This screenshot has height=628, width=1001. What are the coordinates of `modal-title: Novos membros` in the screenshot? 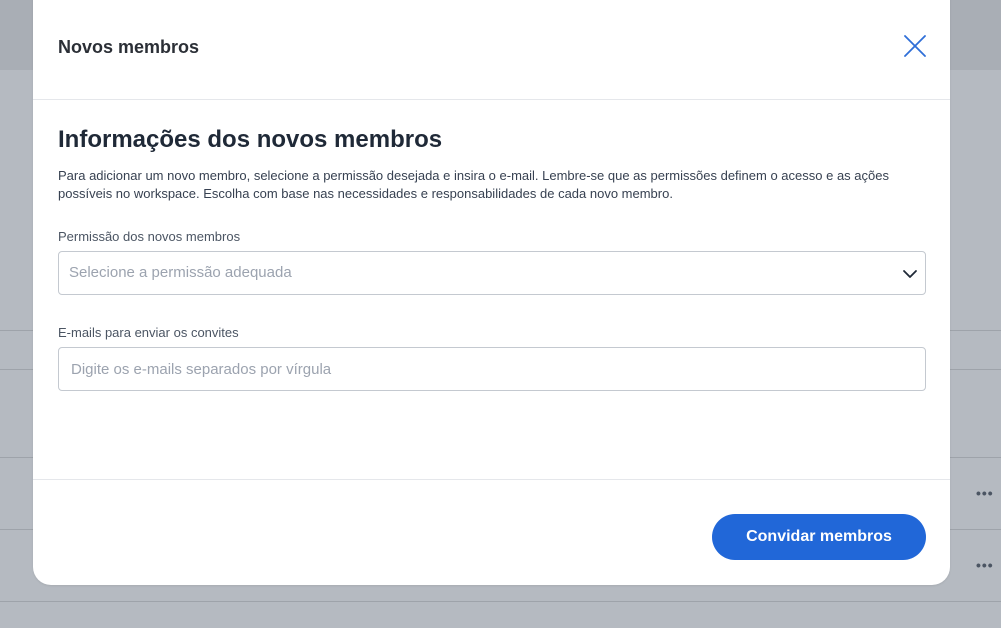 It's located at (129, 47).